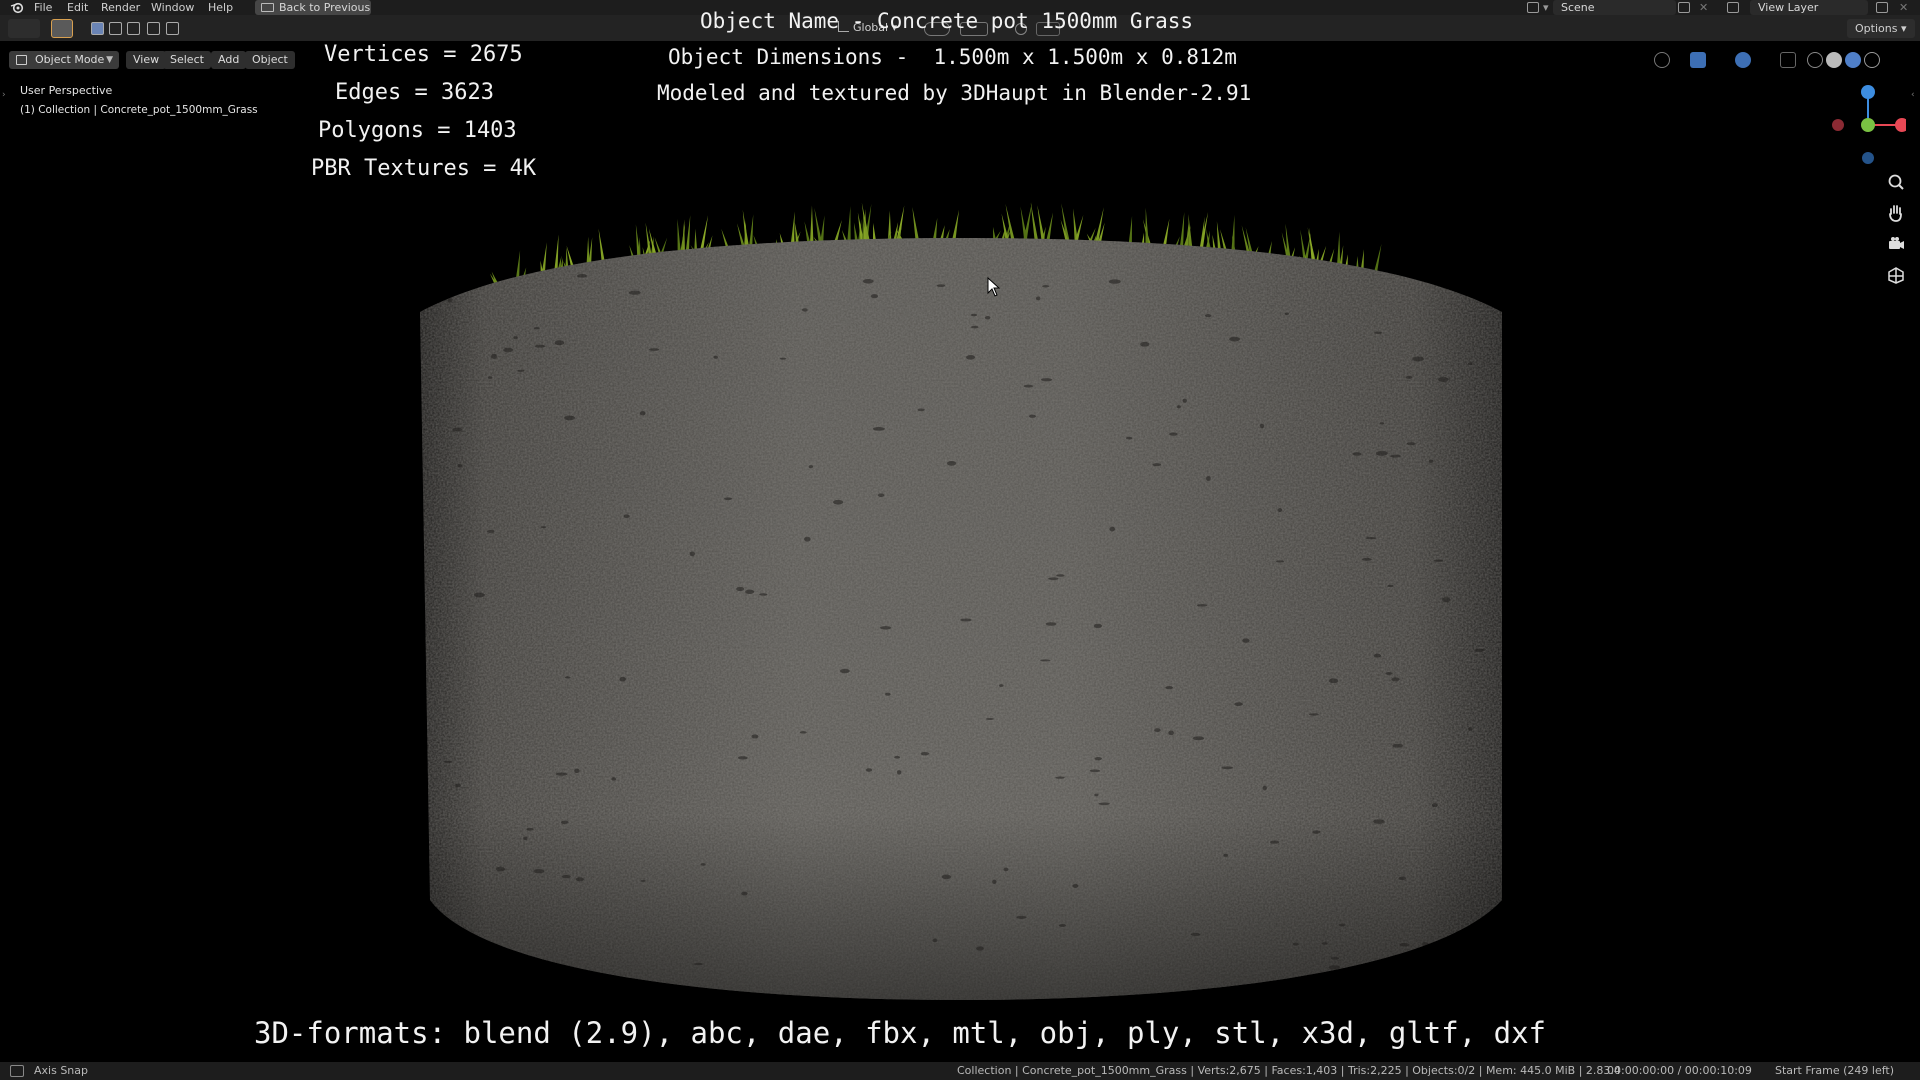  Describe the element at coordinates (172, 7) in the screenshot. I see `menu-window: Window` at that location.